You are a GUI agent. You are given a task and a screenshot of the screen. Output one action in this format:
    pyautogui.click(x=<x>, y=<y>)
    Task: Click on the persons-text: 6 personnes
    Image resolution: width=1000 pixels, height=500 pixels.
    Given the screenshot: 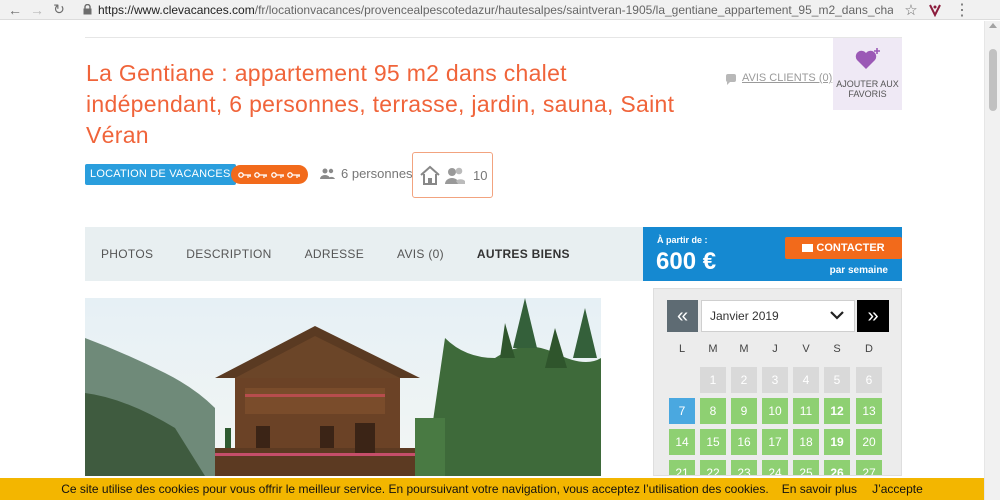 What is the action you would take?
    pyautogui.click(x=377, y=173)
    